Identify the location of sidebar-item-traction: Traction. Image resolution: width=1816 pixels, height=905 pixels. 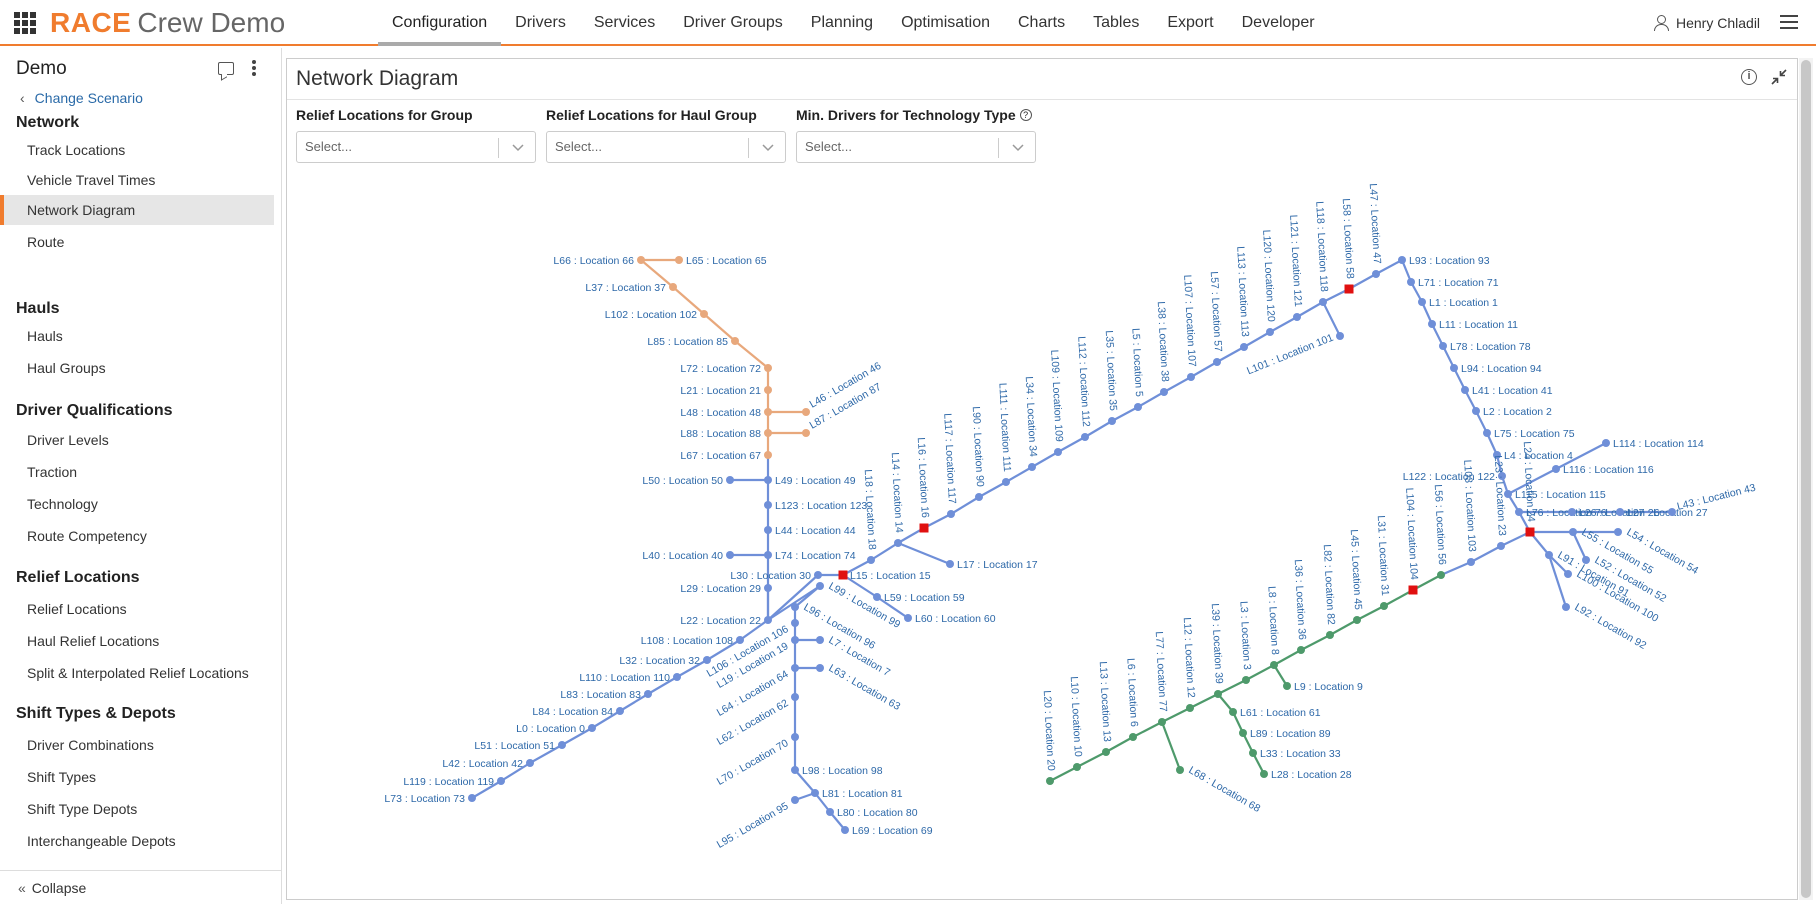
(137, 472).